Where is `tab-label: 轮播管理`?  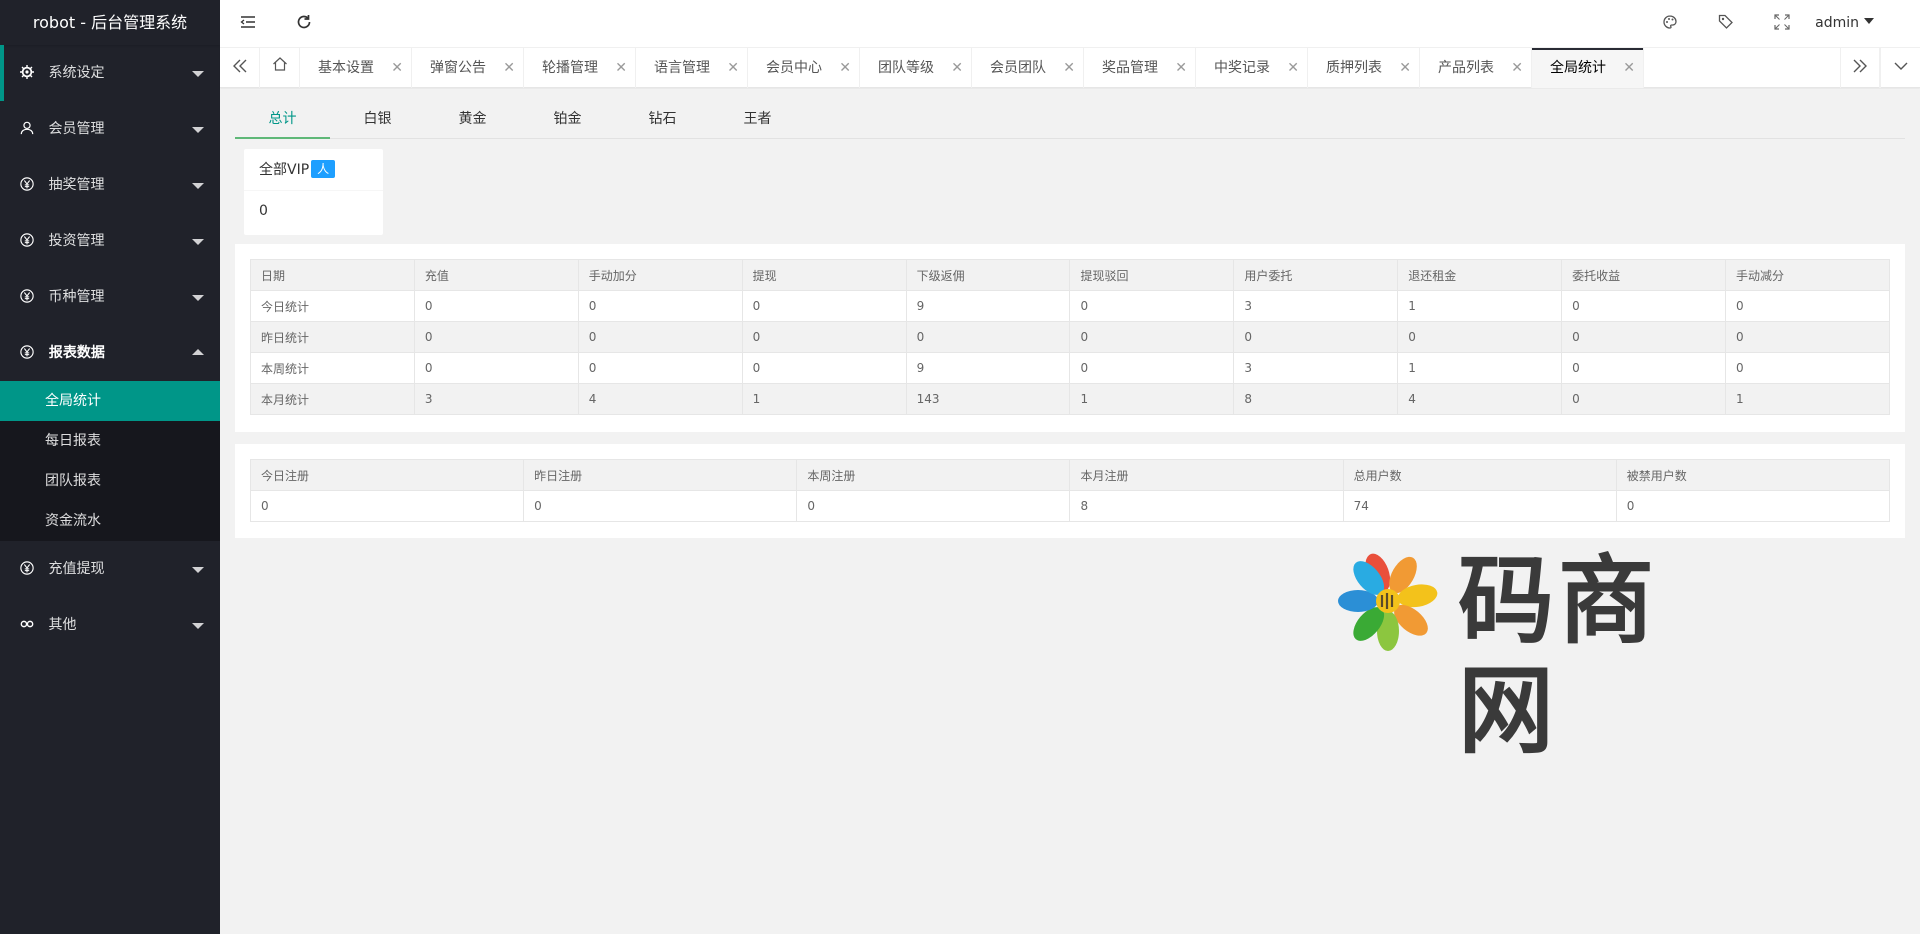 tab-label: 轮播管理 is located at coordinates (570, 68).